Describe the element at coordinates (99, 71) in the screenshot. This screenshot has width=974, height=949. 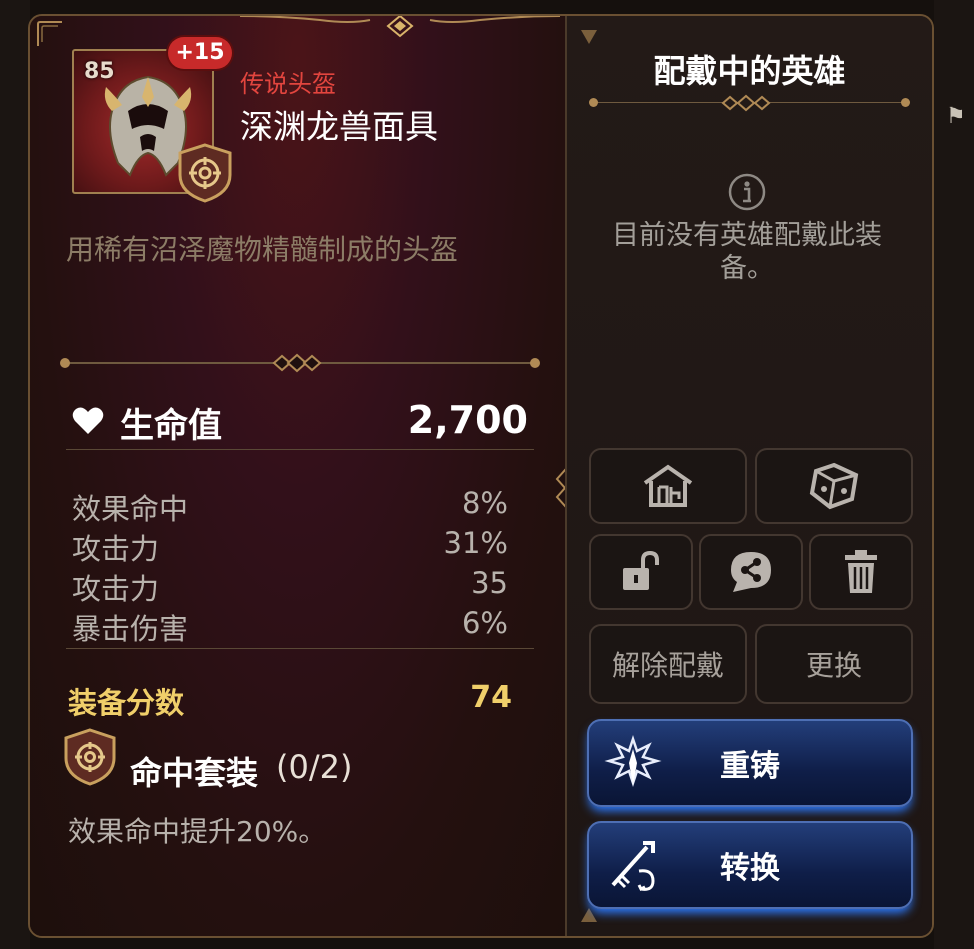
I see `item-level: 85` at that location.